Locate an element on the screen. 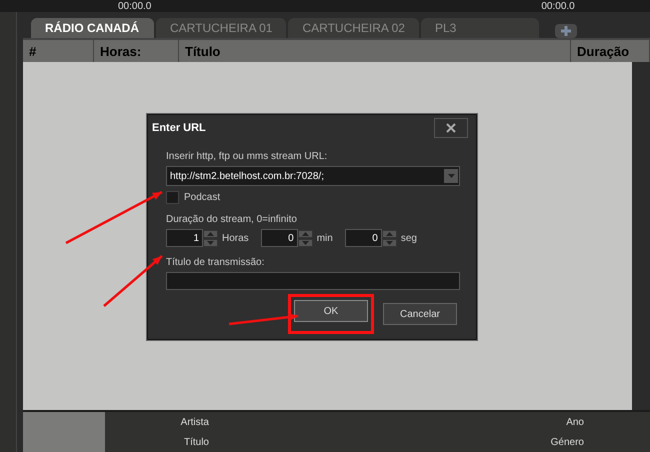 The image size is (650, 452). dialog-button: Cancelar is located at coordinates (420, 314).